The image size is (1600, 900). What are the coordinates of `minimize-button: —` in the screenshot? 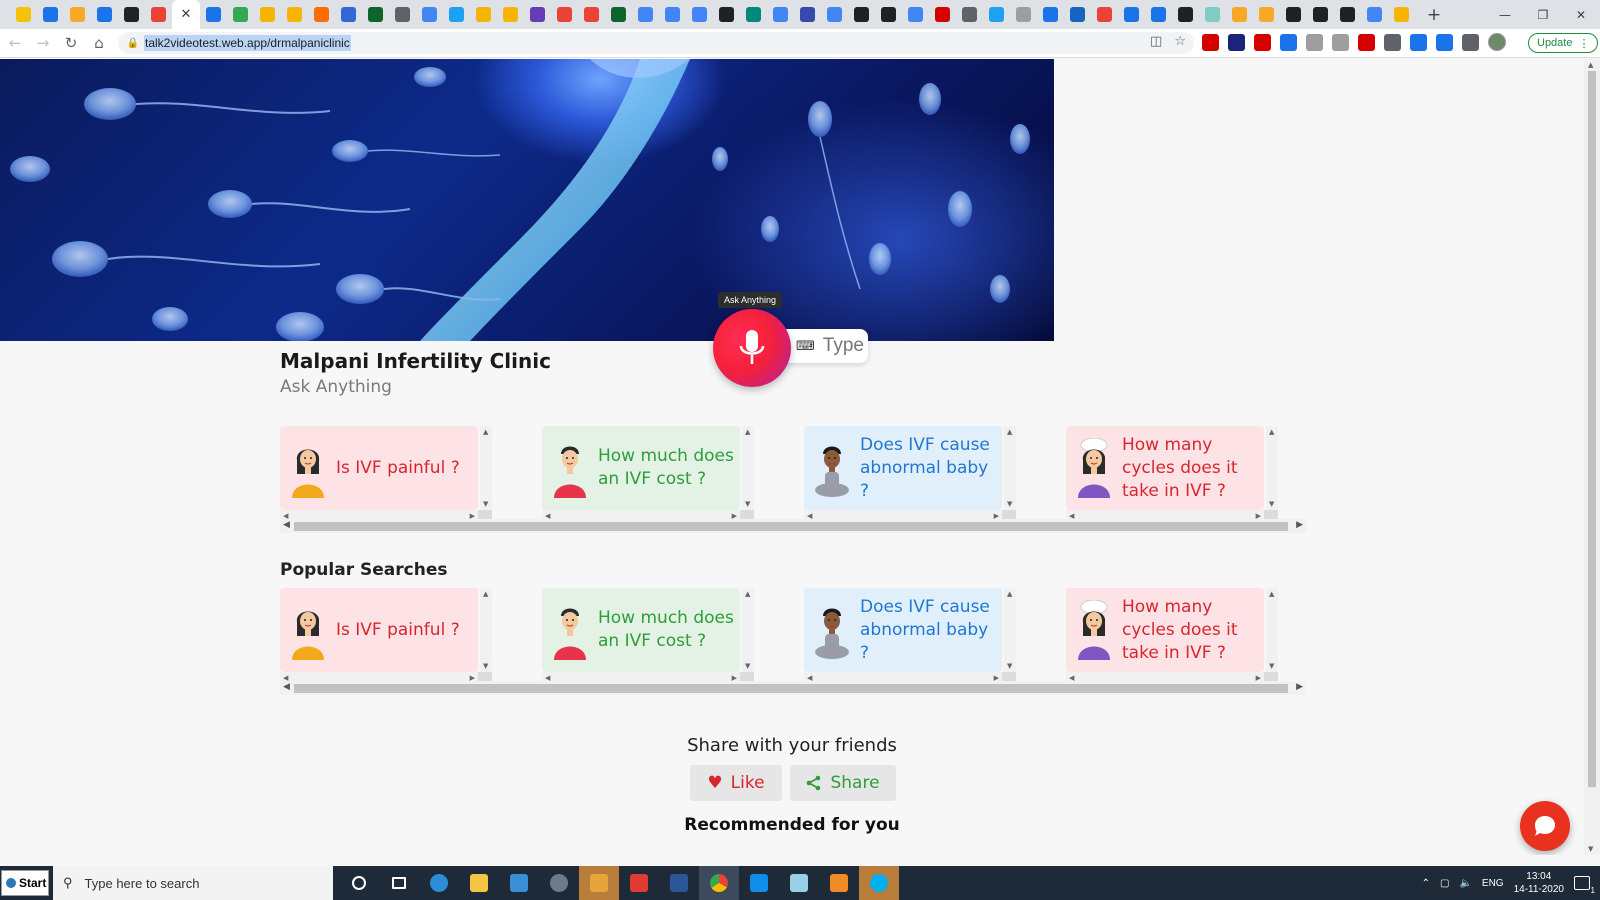 It's located at (1505, 14).